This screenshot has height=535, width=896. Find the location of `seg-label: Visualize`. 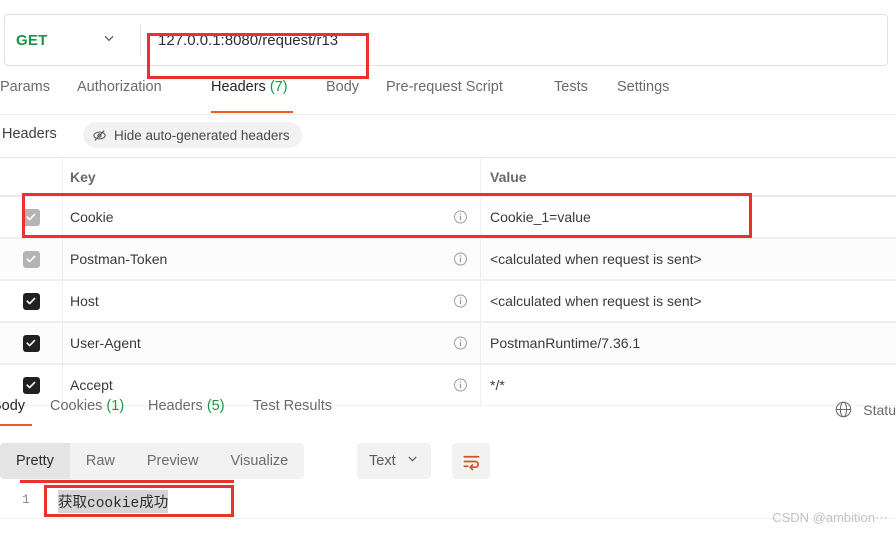

seg-label: Visualize is located at coordinates (259, 461).